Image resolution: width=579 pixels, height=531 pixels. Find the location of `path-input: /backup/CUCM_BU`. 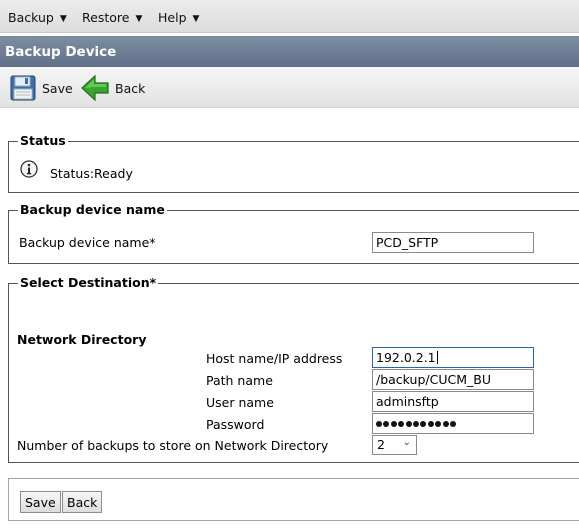

path-input: /backup/CUCM_BU is located at coordinates (453, 379).